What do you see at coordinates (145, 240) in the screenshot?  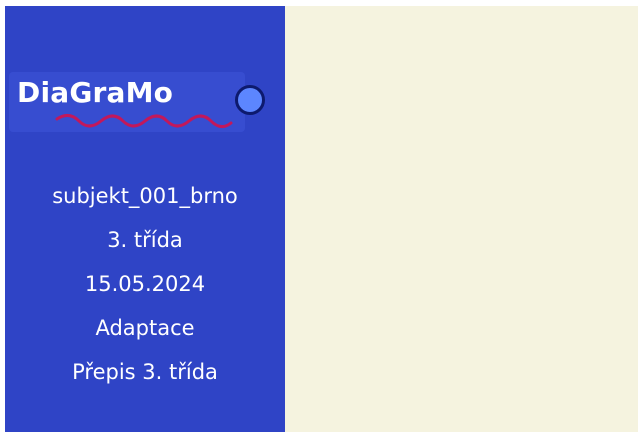 I see `class-label: 3. třída` at bounding box center [145, 240].